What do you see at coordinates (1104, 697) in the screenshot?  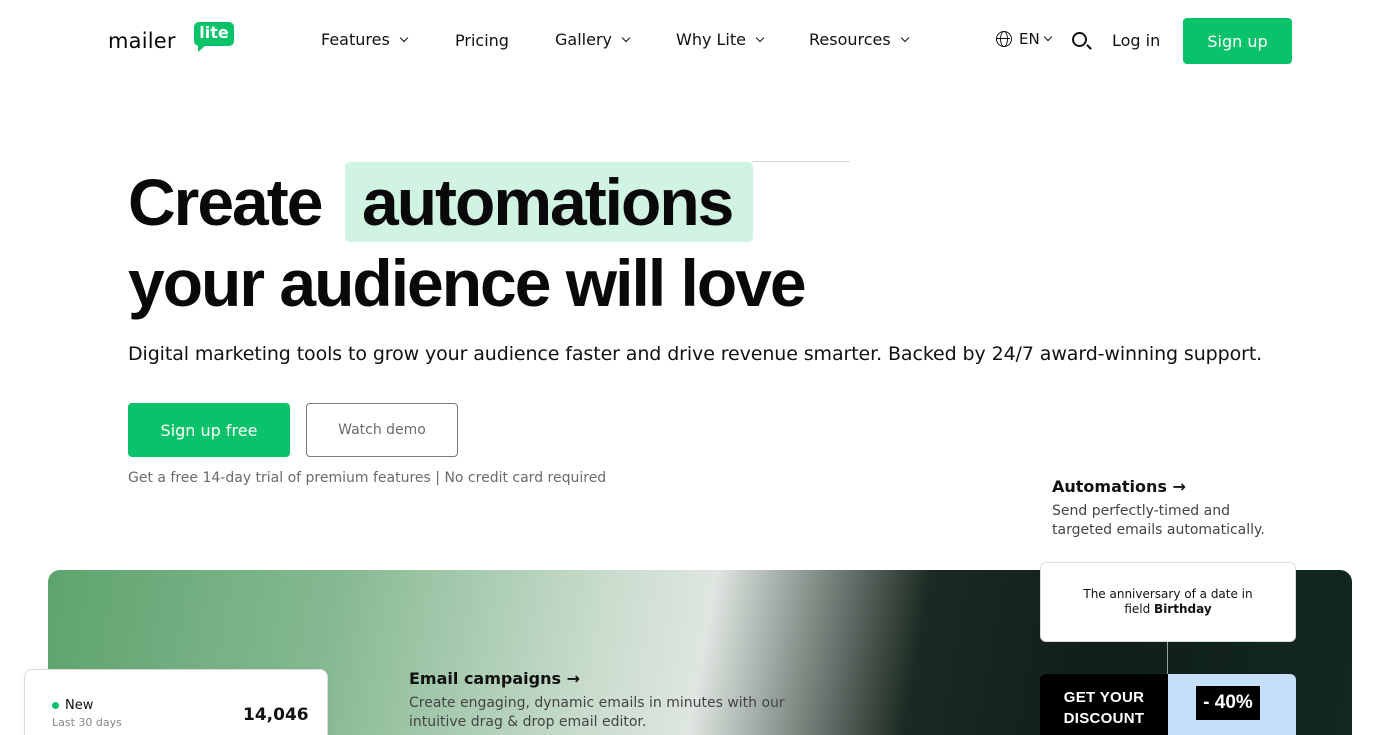 I see `discount-line1: GET YOUR` at bounding box center [1104, 697].